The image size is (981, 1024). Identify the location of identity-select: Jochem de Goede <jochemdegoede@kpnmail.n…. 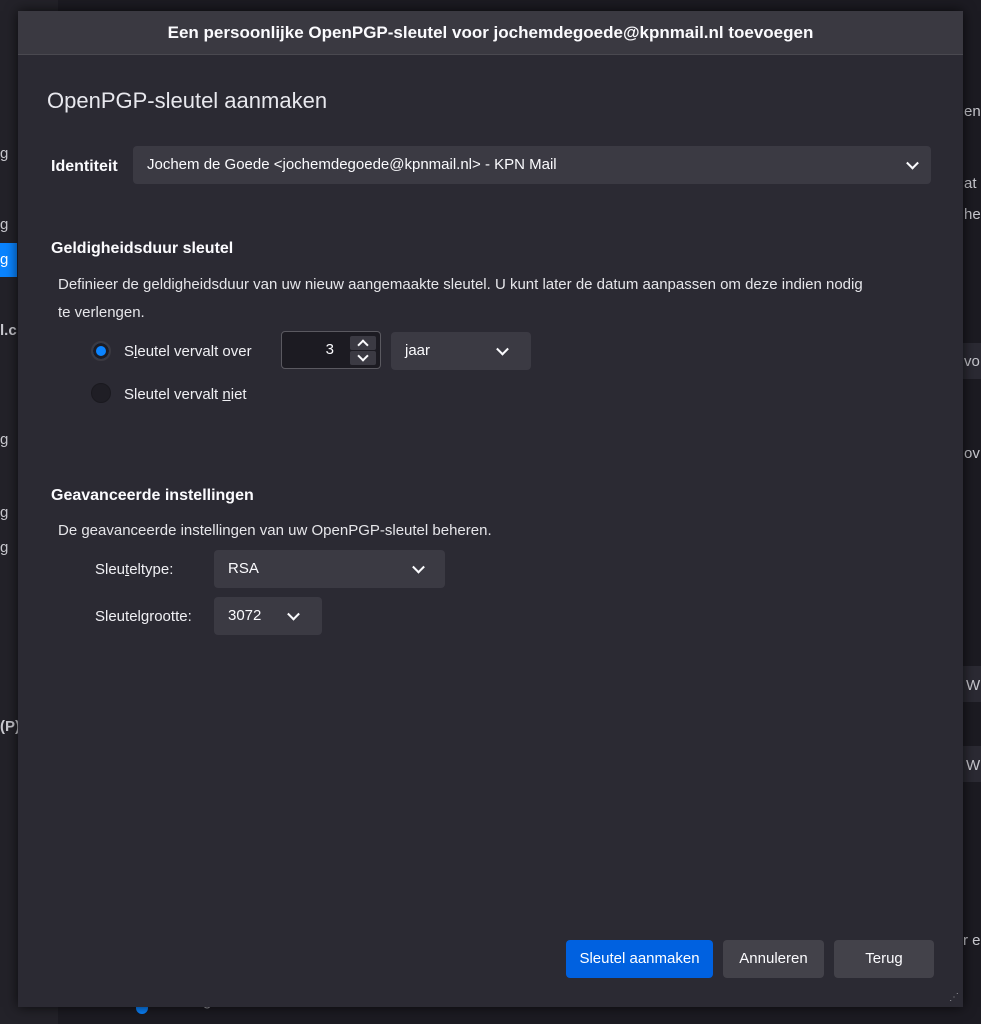
(532, 165).